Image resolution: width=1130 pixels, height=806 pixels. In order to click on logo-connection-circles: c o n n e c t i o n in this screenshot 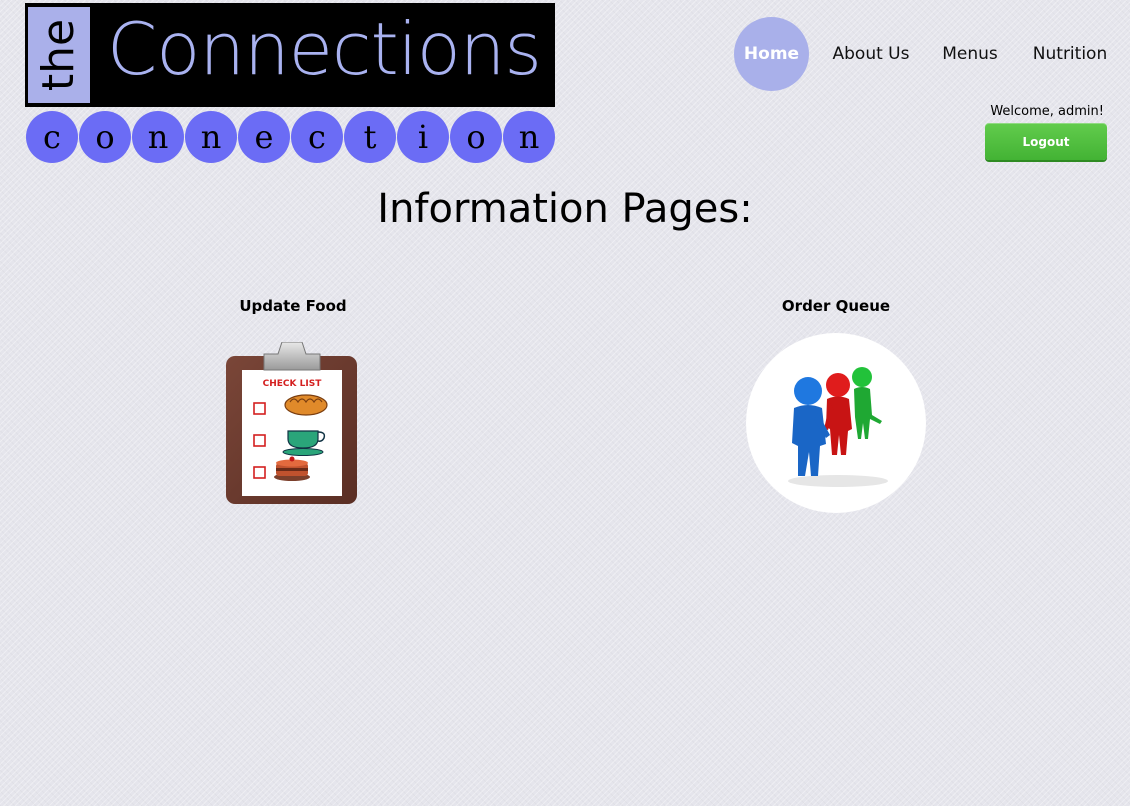, I will do `click(291, 137)`.